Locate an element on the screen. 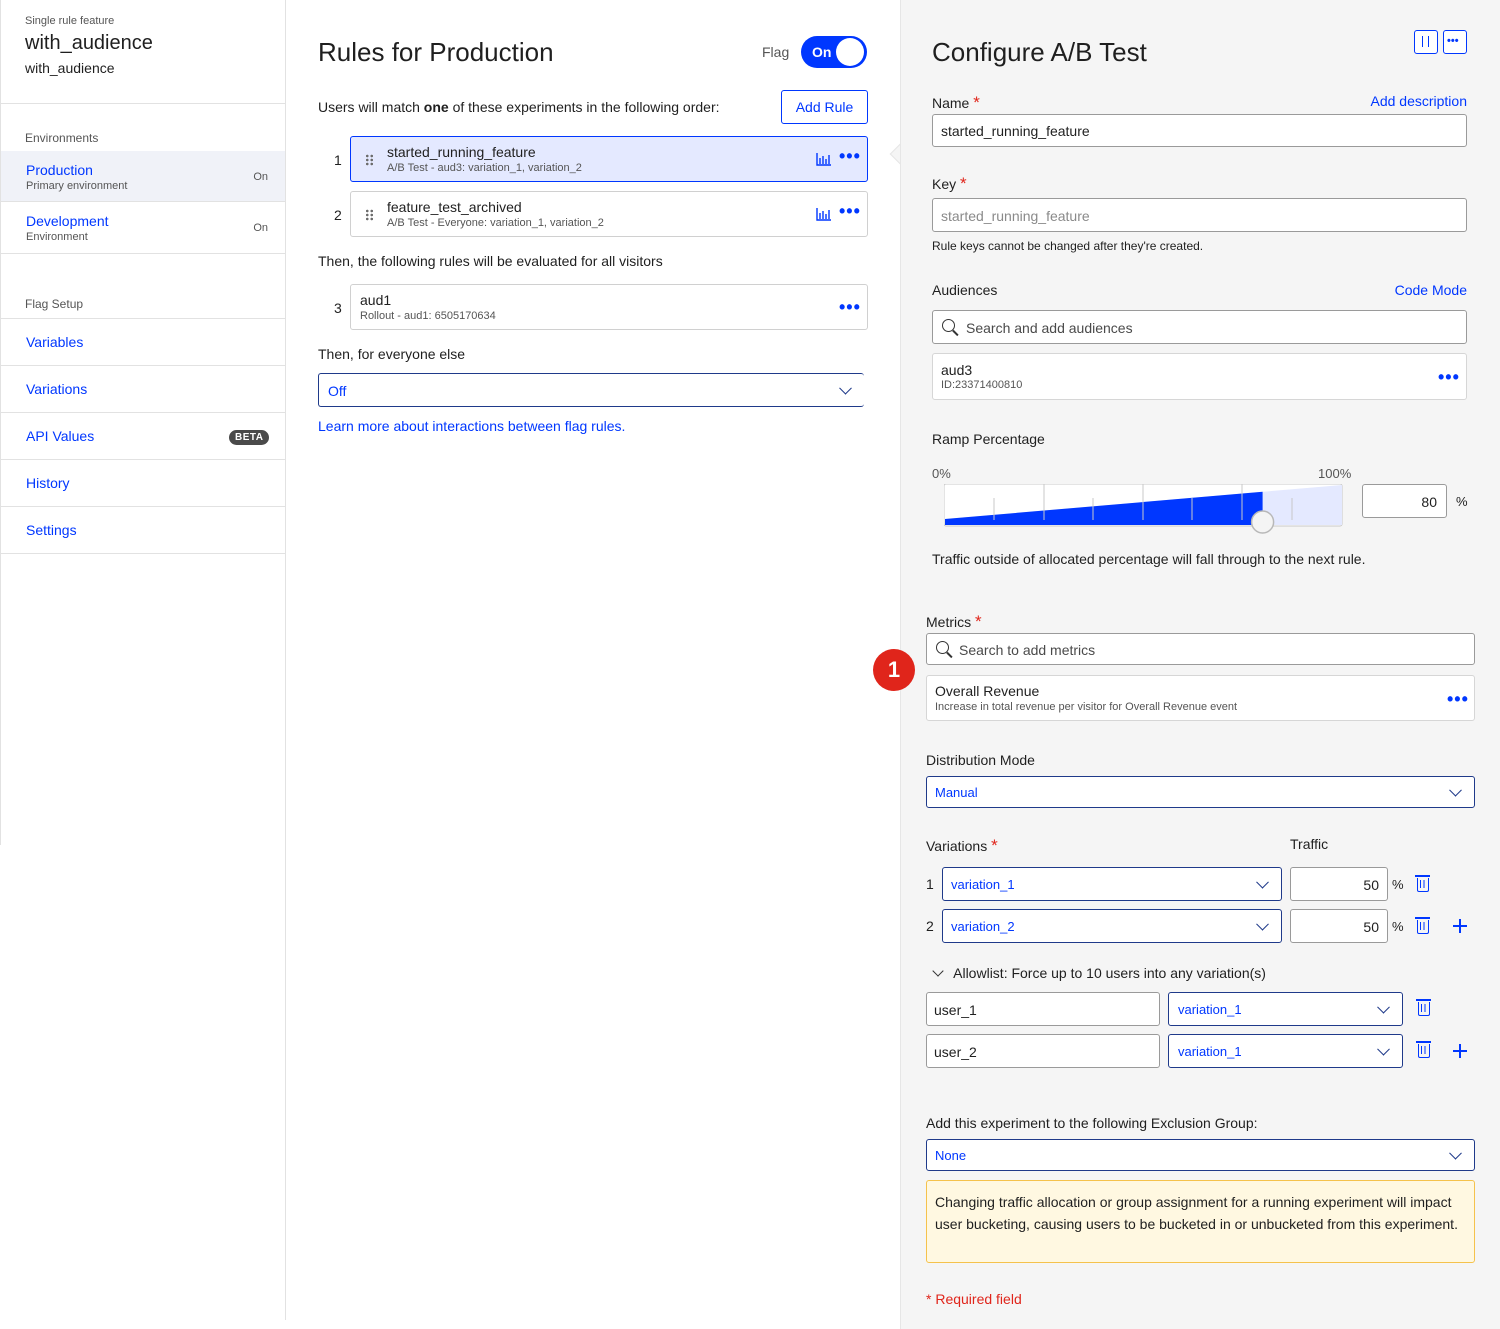  name-input-value: started_running_feature is located at coordinates (1015, 131).